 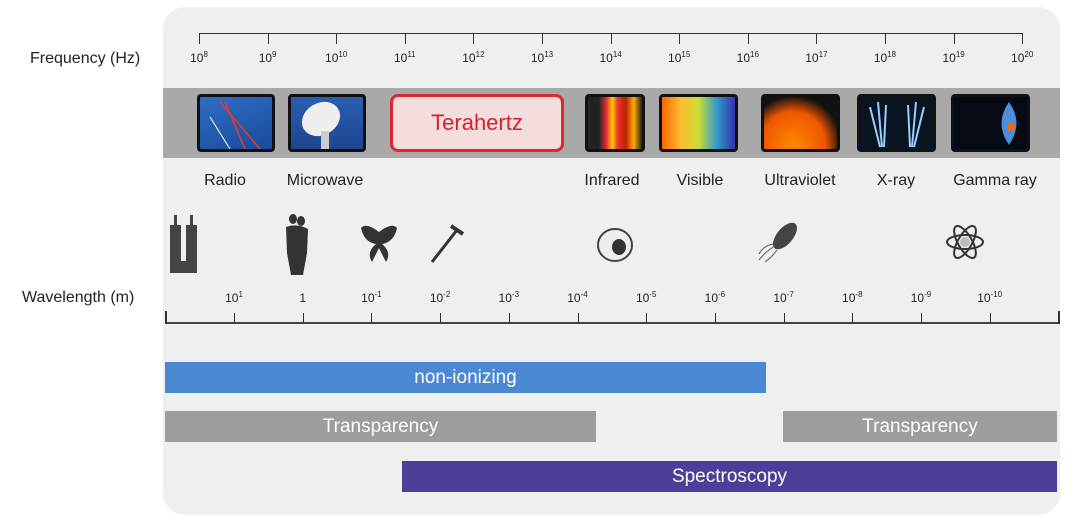 What do you see at coordinates (612, 180) in the screenshot?
I see `band-label-infrared: Infrared` at bounding box center [612, 180].